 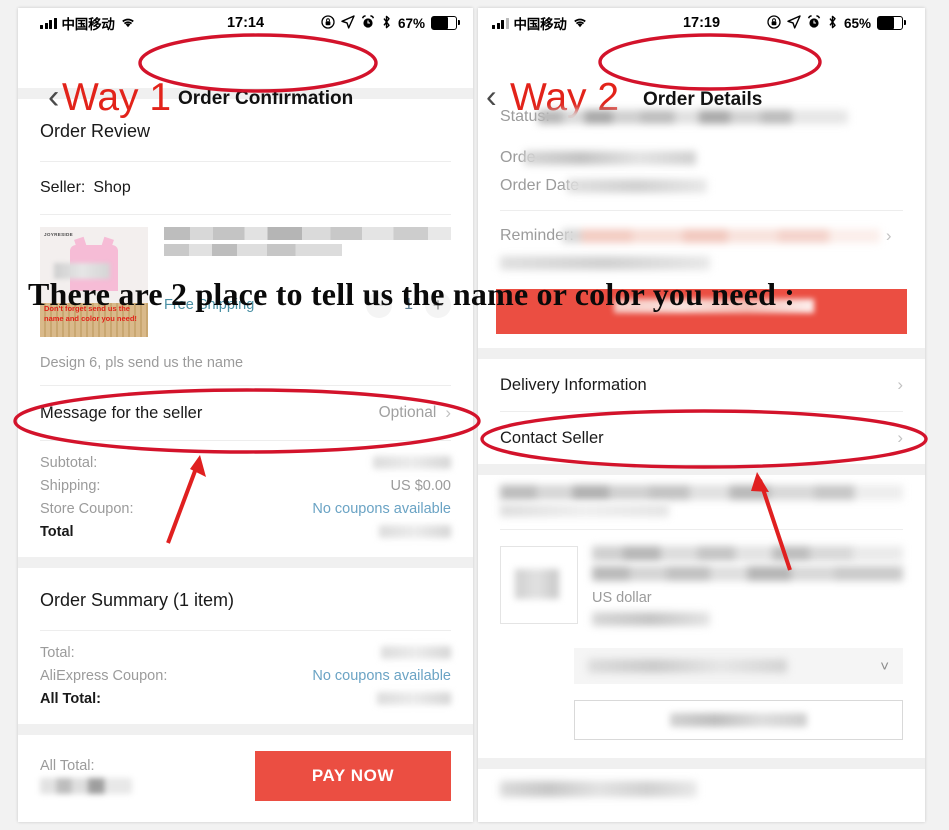 What do you see at coordinates (703, 99) in the screenshot?
I see `page-title: Order Details` at bounding box center [703, 99].